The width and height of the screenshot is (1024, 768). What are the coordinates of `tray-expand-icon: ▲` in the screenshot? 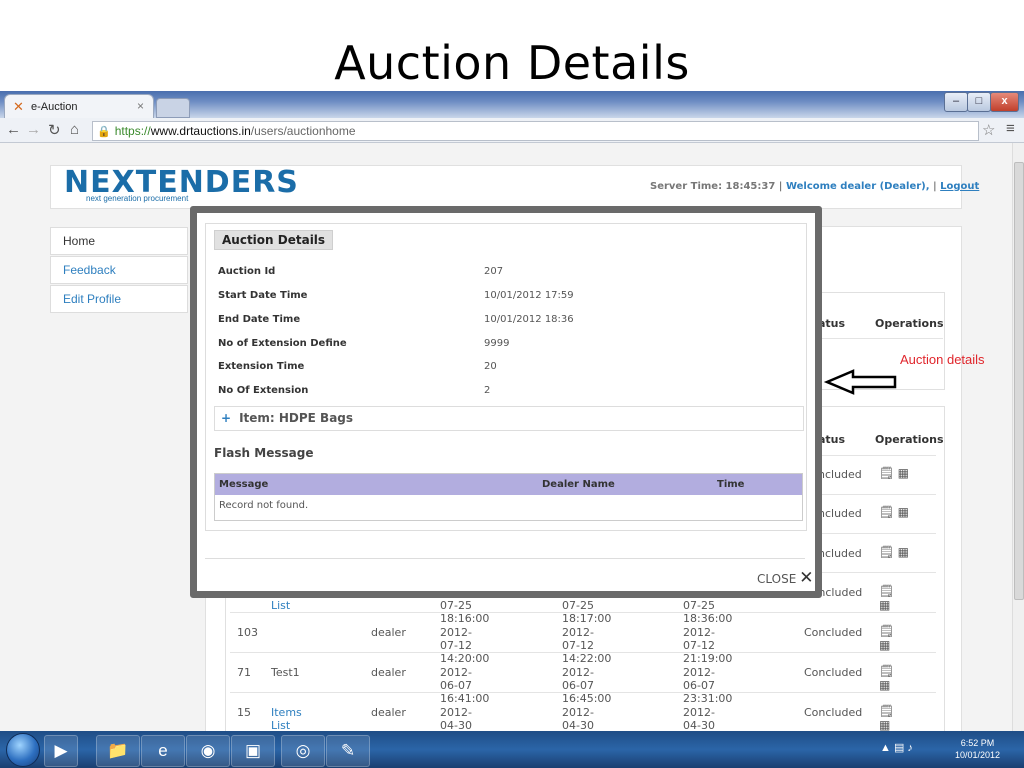 It's located at (885, 748).